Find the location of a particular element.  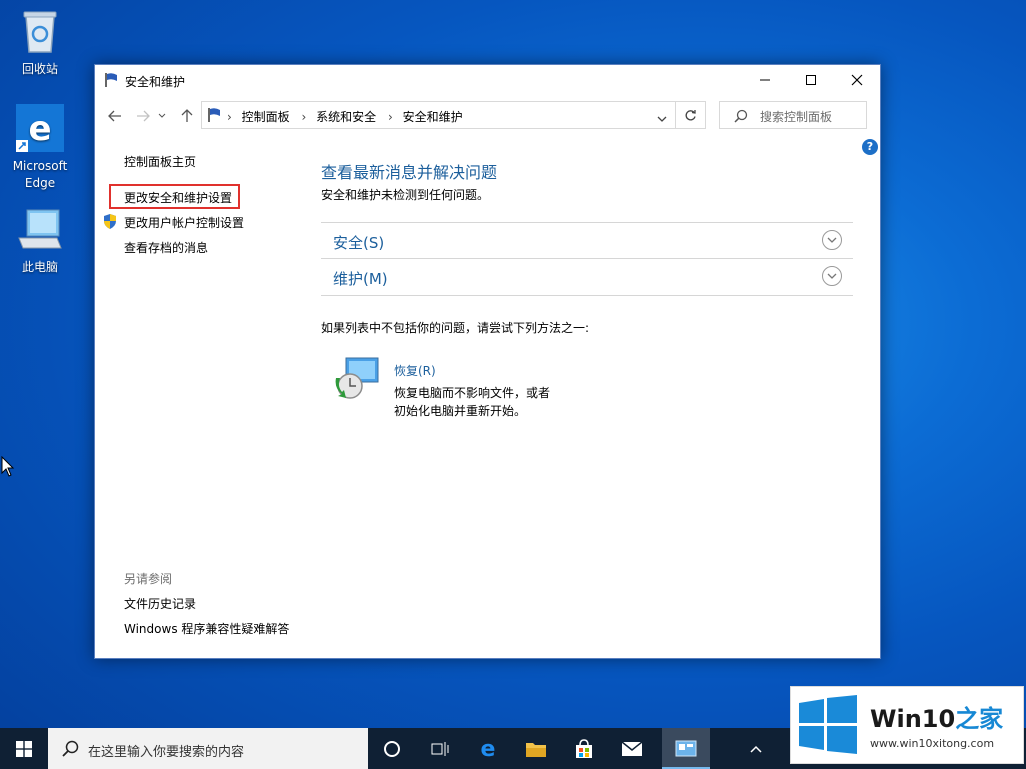

breadcrumb: › 控制面板 › 系统和安全 › 安全和维护 is located at coordinates (347, 116).